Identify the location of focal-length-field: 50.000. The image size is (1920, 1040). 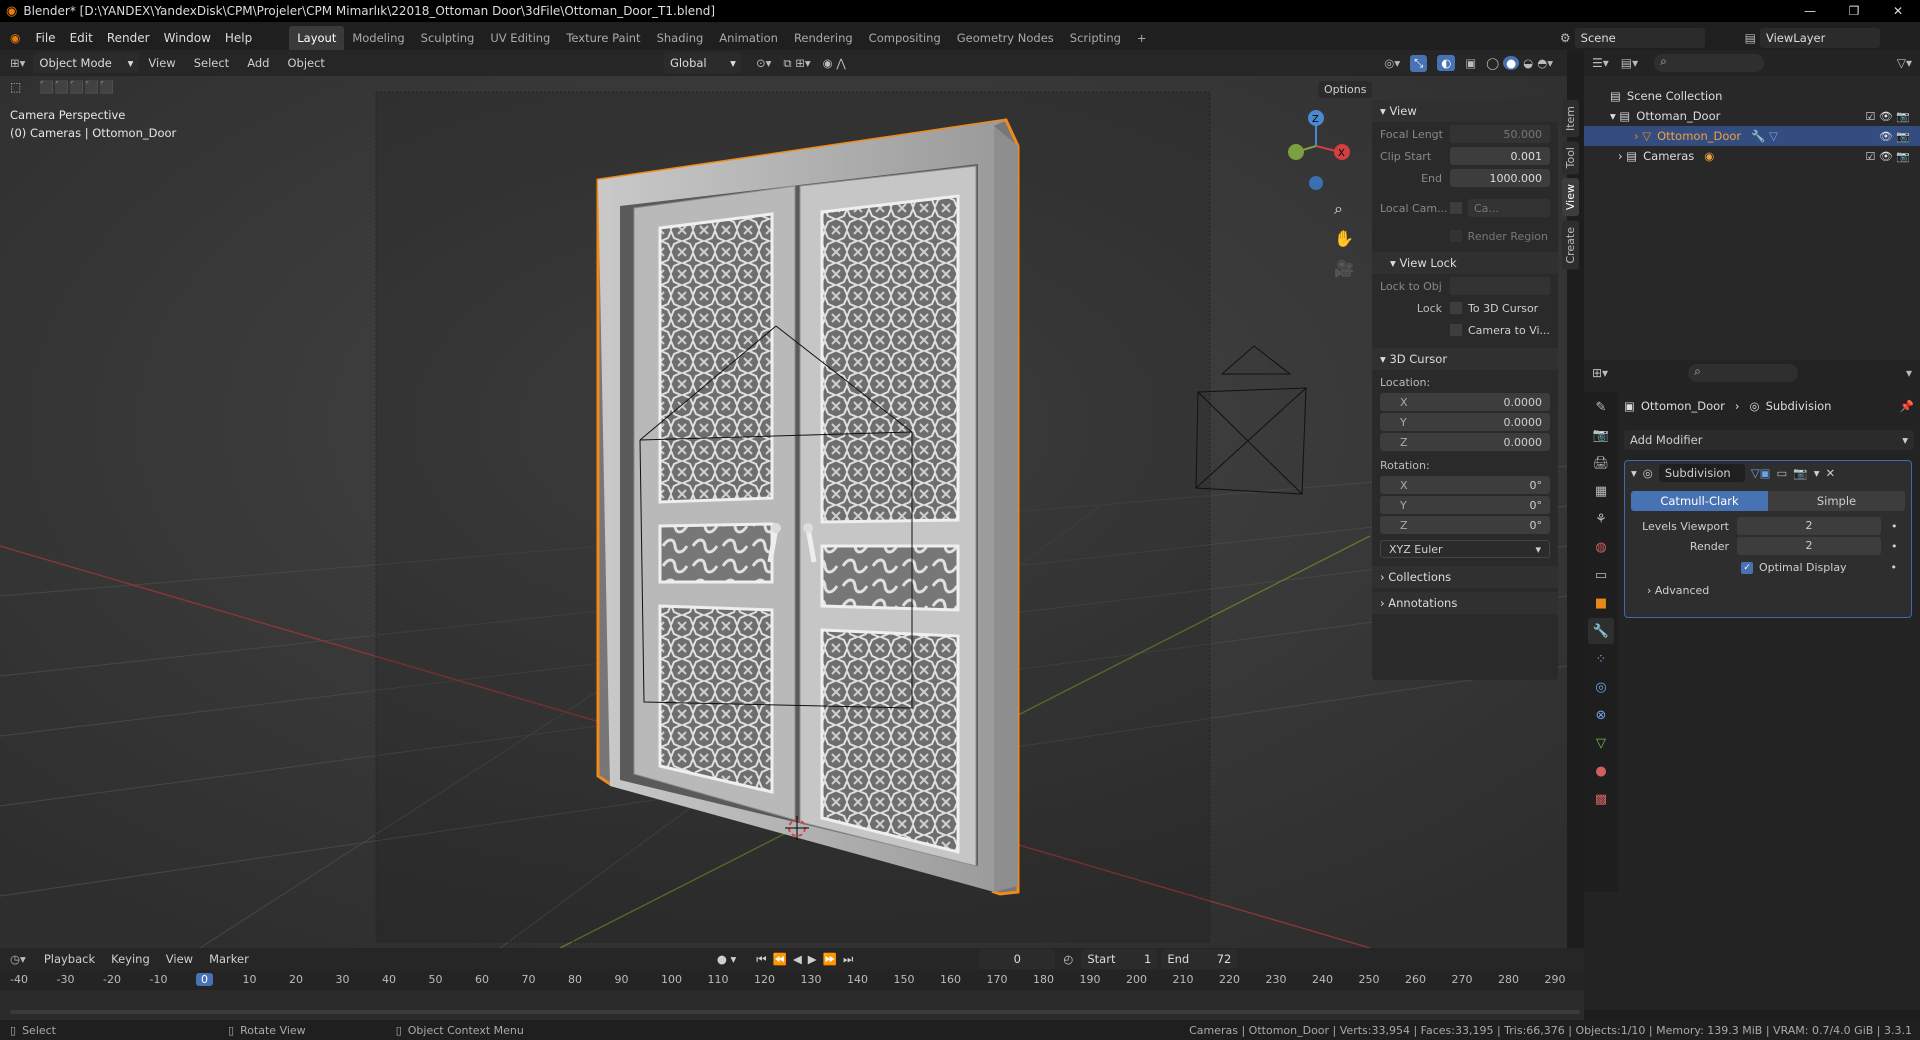
(1500, 134).